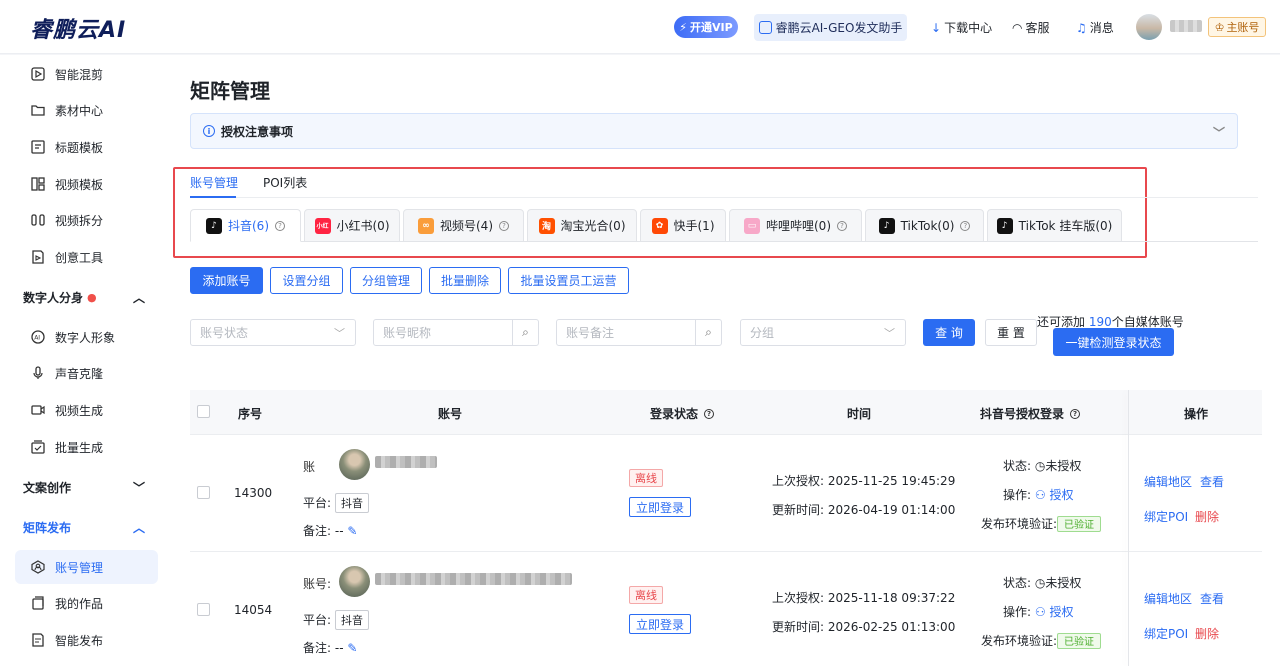 The height and width of the screenshot is (666, 1280). What do you see at coordinates (1011, 332) in the screenshot?
I see `reset-button: 重 置` at bounding box center [1011, 332].